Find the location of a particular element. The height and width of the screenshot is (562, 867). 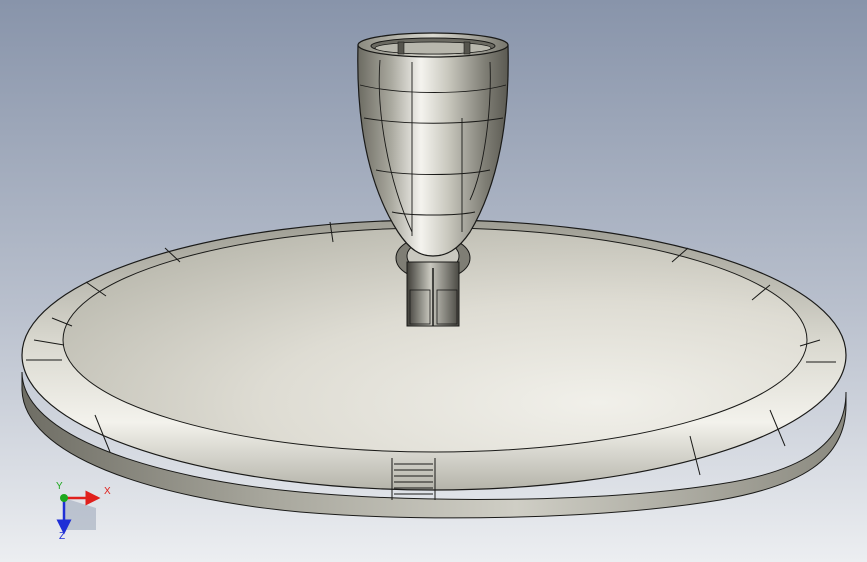

x-axis-label: X is located at coordinates (107, 491).